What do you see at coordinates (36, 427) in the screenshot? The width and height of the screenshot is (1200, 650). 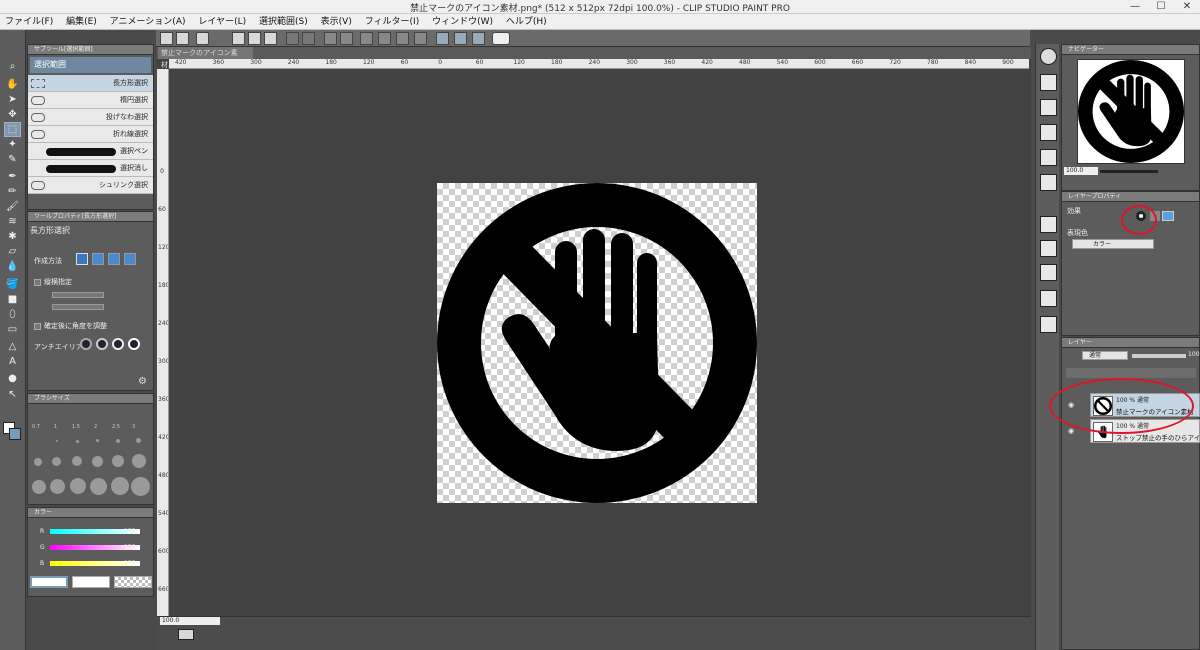 I see `brush-size-label: 0.7` at bounding box center [36, 427].